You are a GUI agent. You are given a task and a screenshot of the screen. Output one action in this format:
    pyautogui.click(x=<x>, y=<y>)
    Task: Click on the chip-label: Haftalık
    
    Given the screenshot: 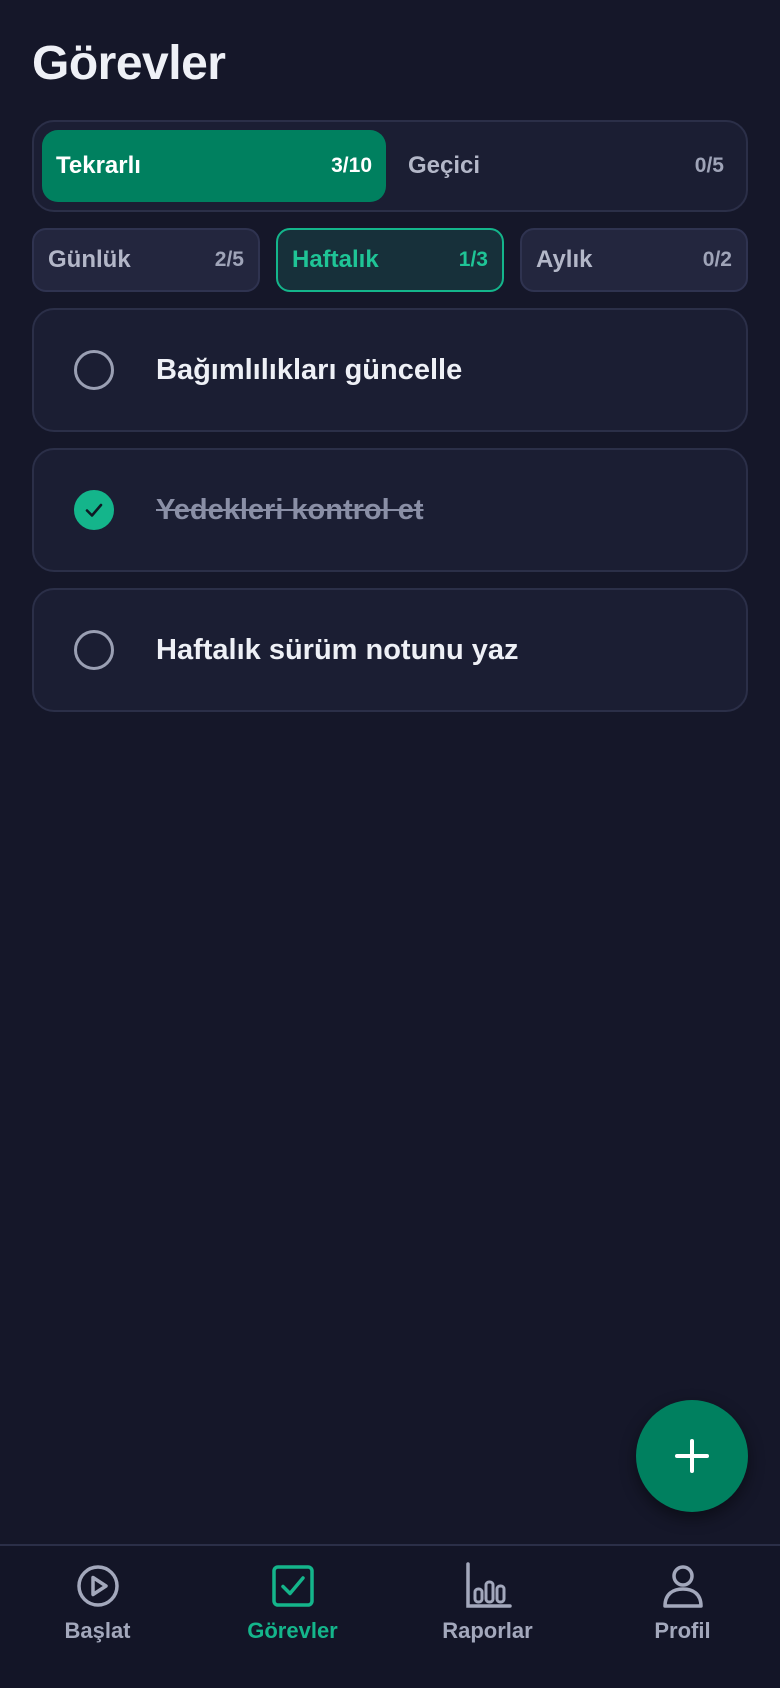 What is the action you would take?
    pyautogui.click(x=335, y=259)
    